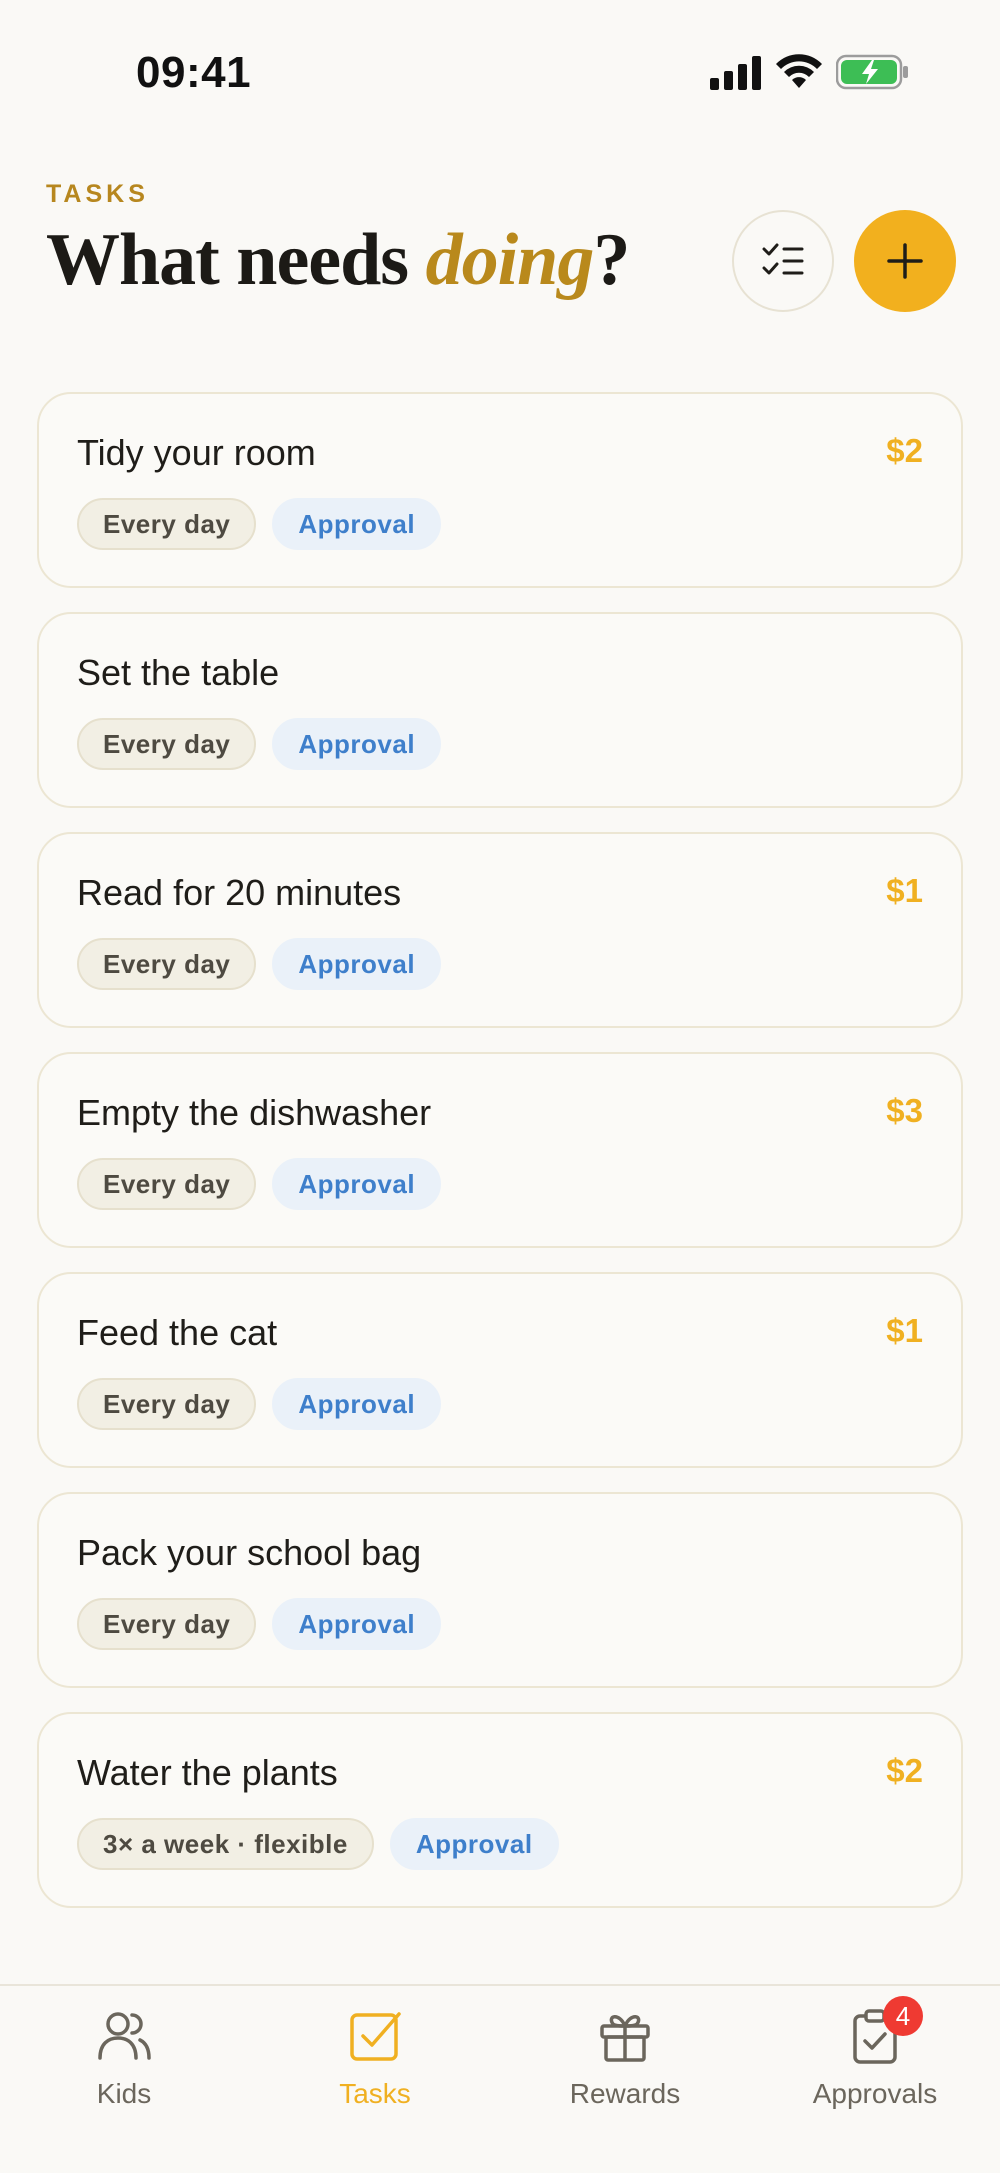 This screenshot has height=2173, width=1000. Describe the element at coordinates (177, 1332) in the screenshot. I see `task-title: Feed the cat` at that location.